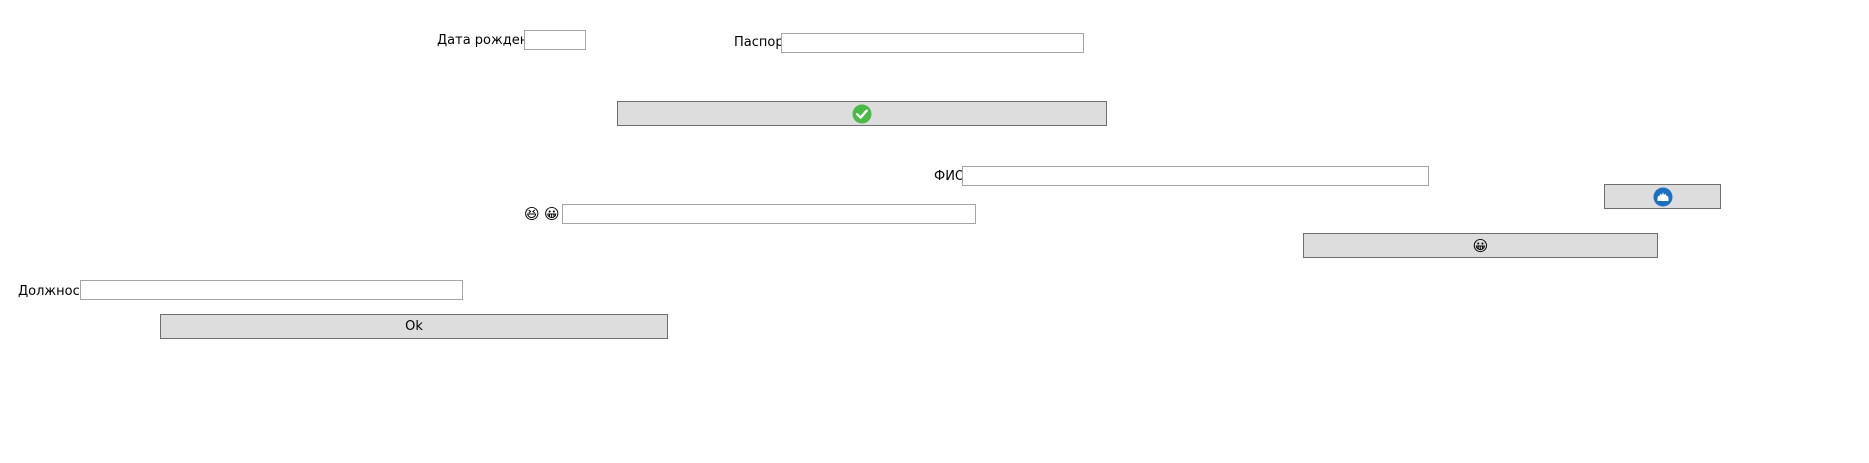 This screenshot has height=463, width=1869. Describe the element at coordinates (271, 290) in the screenshot. I see `position-field` at that location.